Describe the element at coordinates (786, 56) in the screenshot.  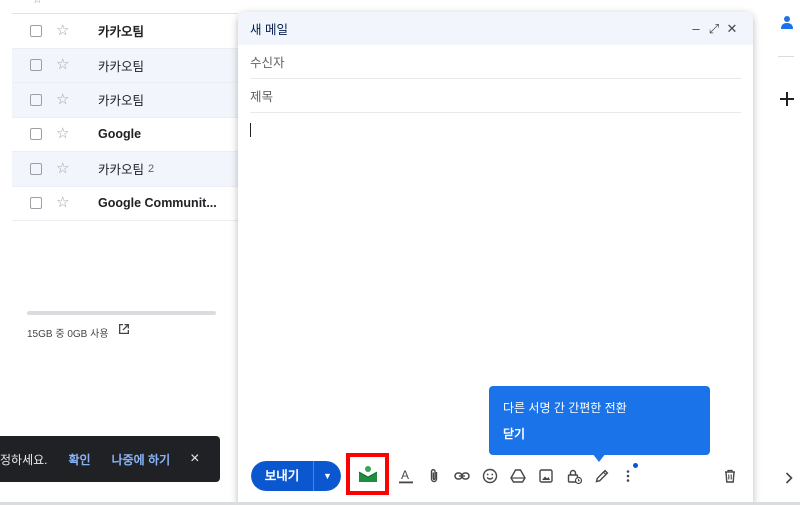
I see `rail-divider` at that location.